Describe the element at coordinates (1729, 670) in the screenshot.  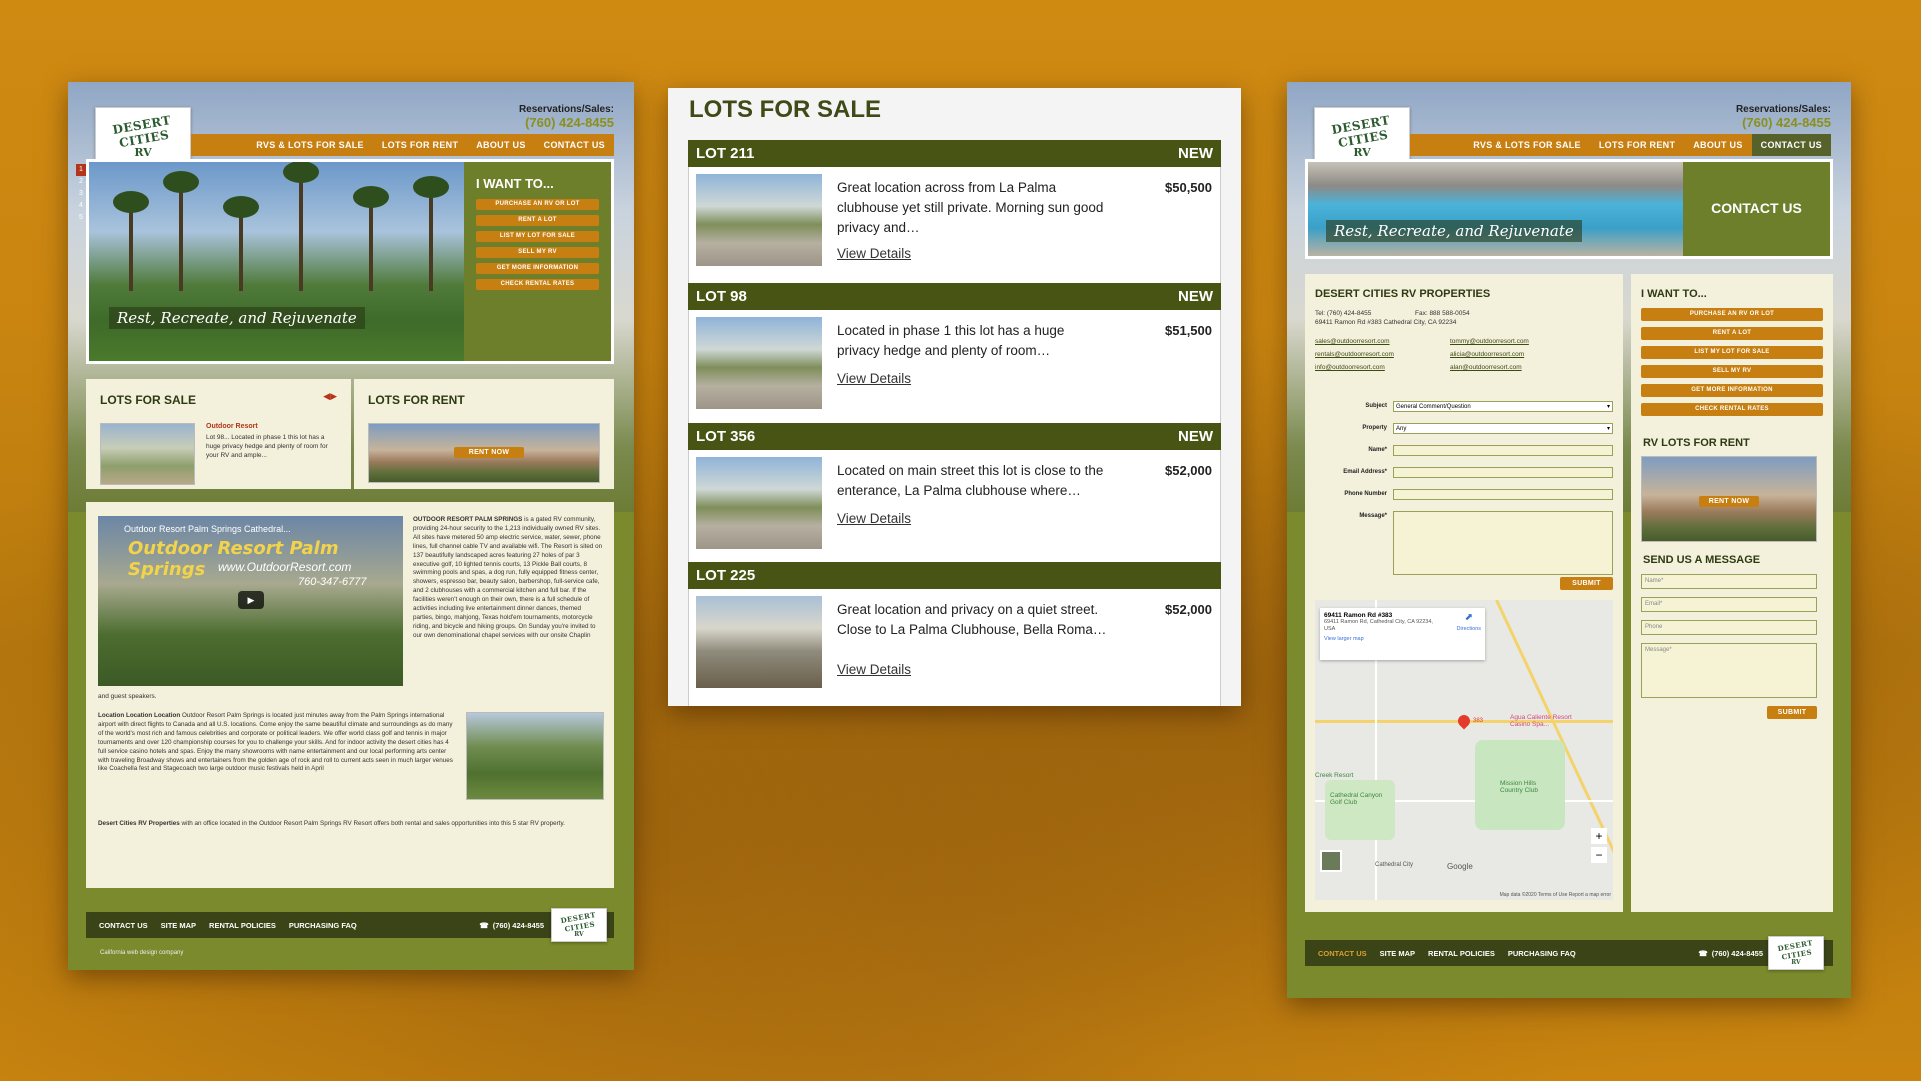
I see `side-message-input: Message*` at that location.